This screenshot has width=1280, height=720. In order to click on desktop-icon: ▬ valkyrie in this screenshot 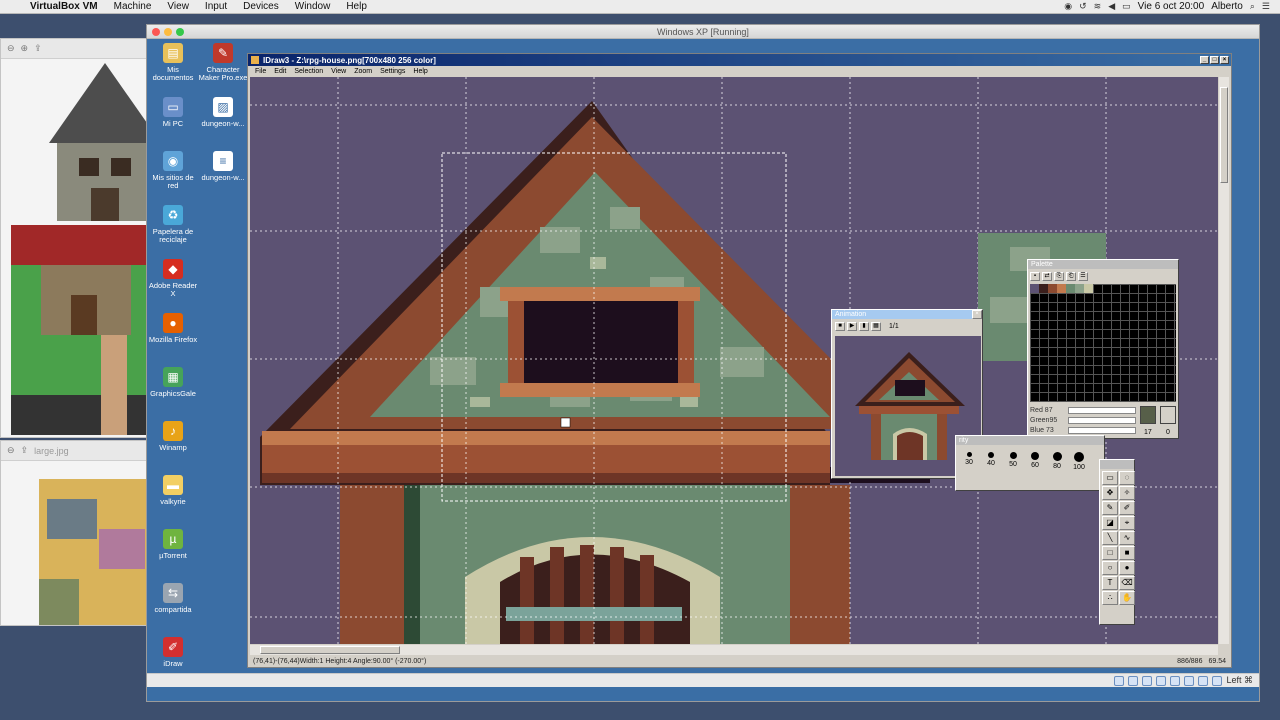, I will do `click(173, 490)`.